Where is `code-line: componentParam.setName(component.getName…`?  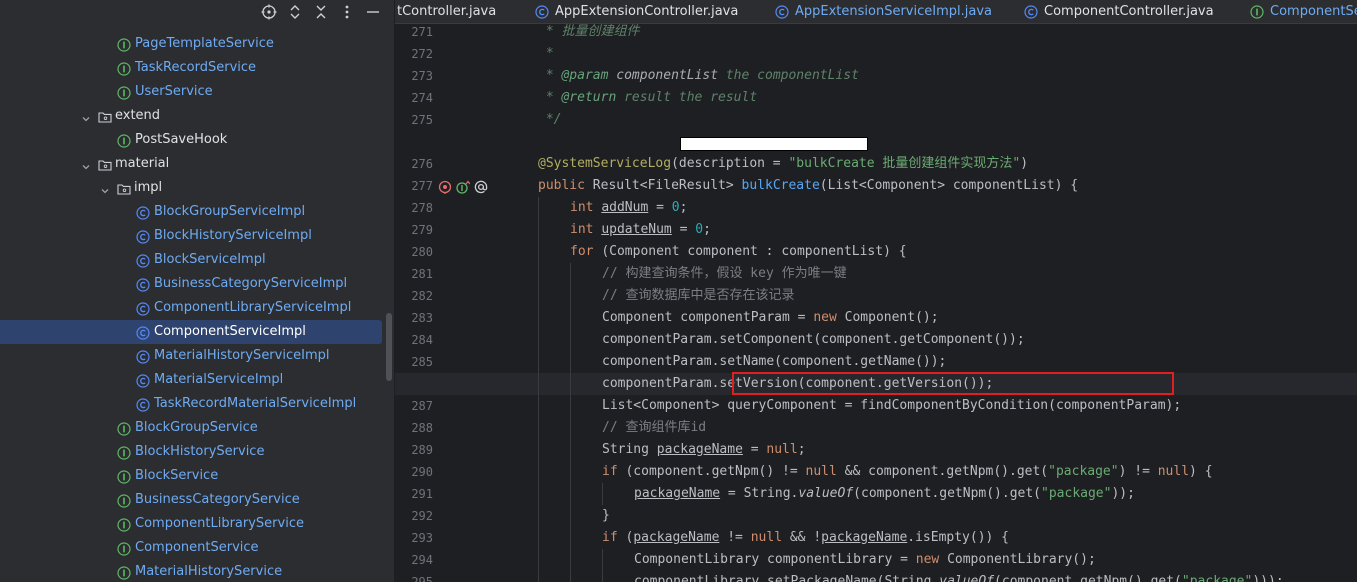
code-line: componentParam.setName(component.getName… is located at coordinates (947, 362).